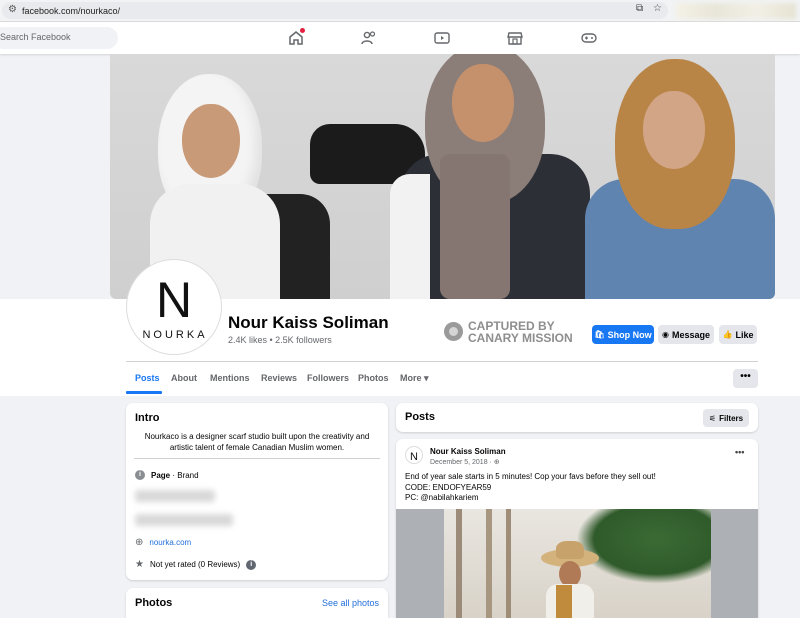 Image resolution: width=800 pixels, height=618 pixels. Describe the element at coordinates (257, 458) in the screenshot. I see `intro-divider` at that location.